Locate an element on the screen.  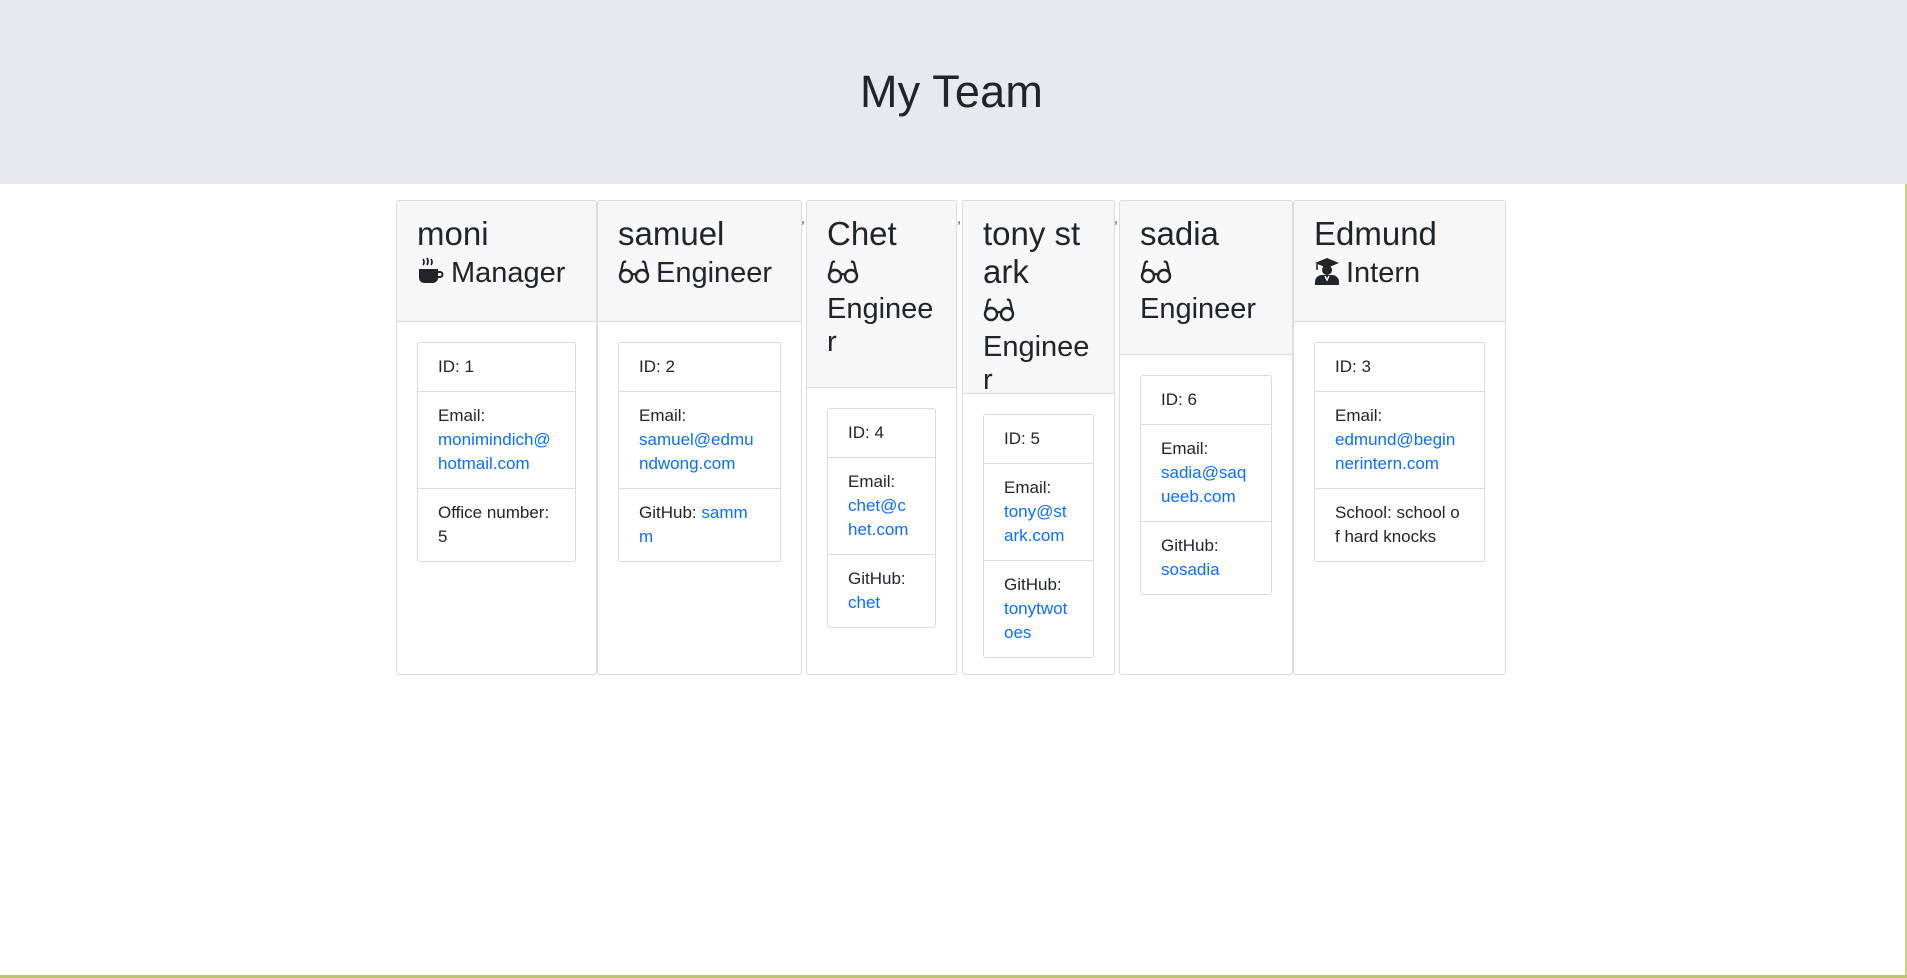
card-header: tony stark Engineer is located at coordinates (1038, 299).